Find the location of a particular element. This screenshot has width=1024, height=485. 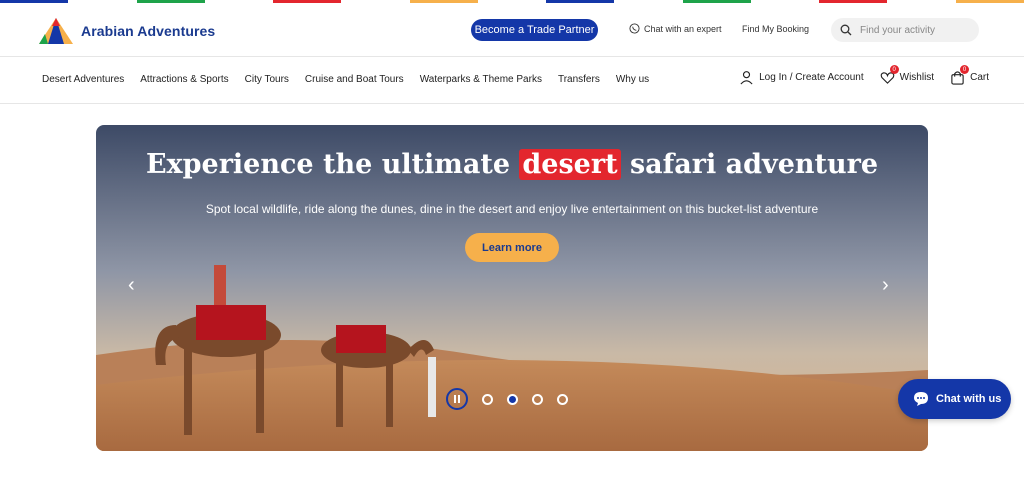

cart-label: Cart is located at coordinates (979, 77).